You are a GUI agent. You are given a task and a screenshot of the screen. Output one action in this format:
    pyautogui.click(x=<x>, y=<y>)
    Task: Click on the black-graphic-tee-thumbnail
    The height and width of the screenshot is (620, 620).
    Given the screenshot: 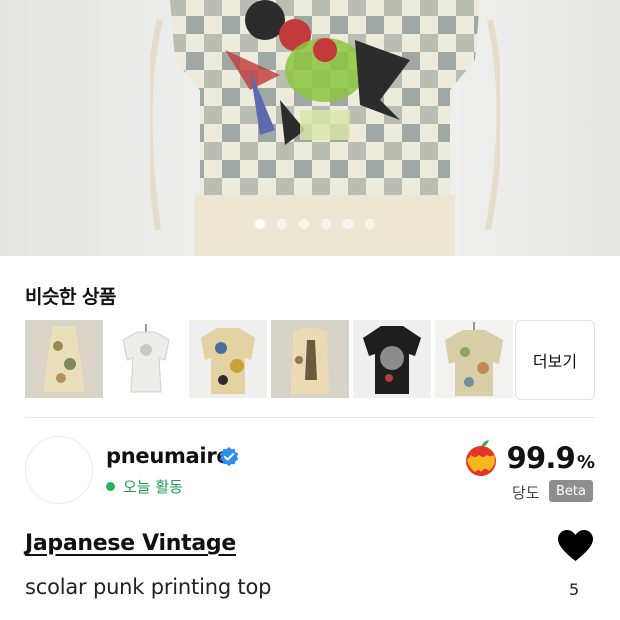 What is the action you would take?
    pyautogui.click(x=392, y=359)
    